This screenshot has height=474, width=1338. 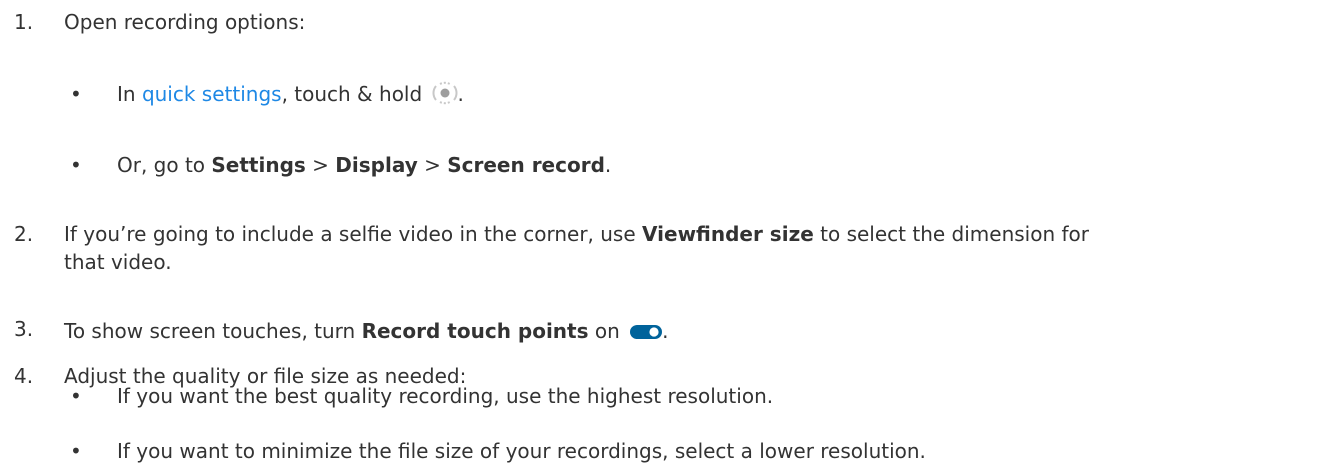 I want to click on step-1-text: Open recording options:, so click(x=185, y=22).